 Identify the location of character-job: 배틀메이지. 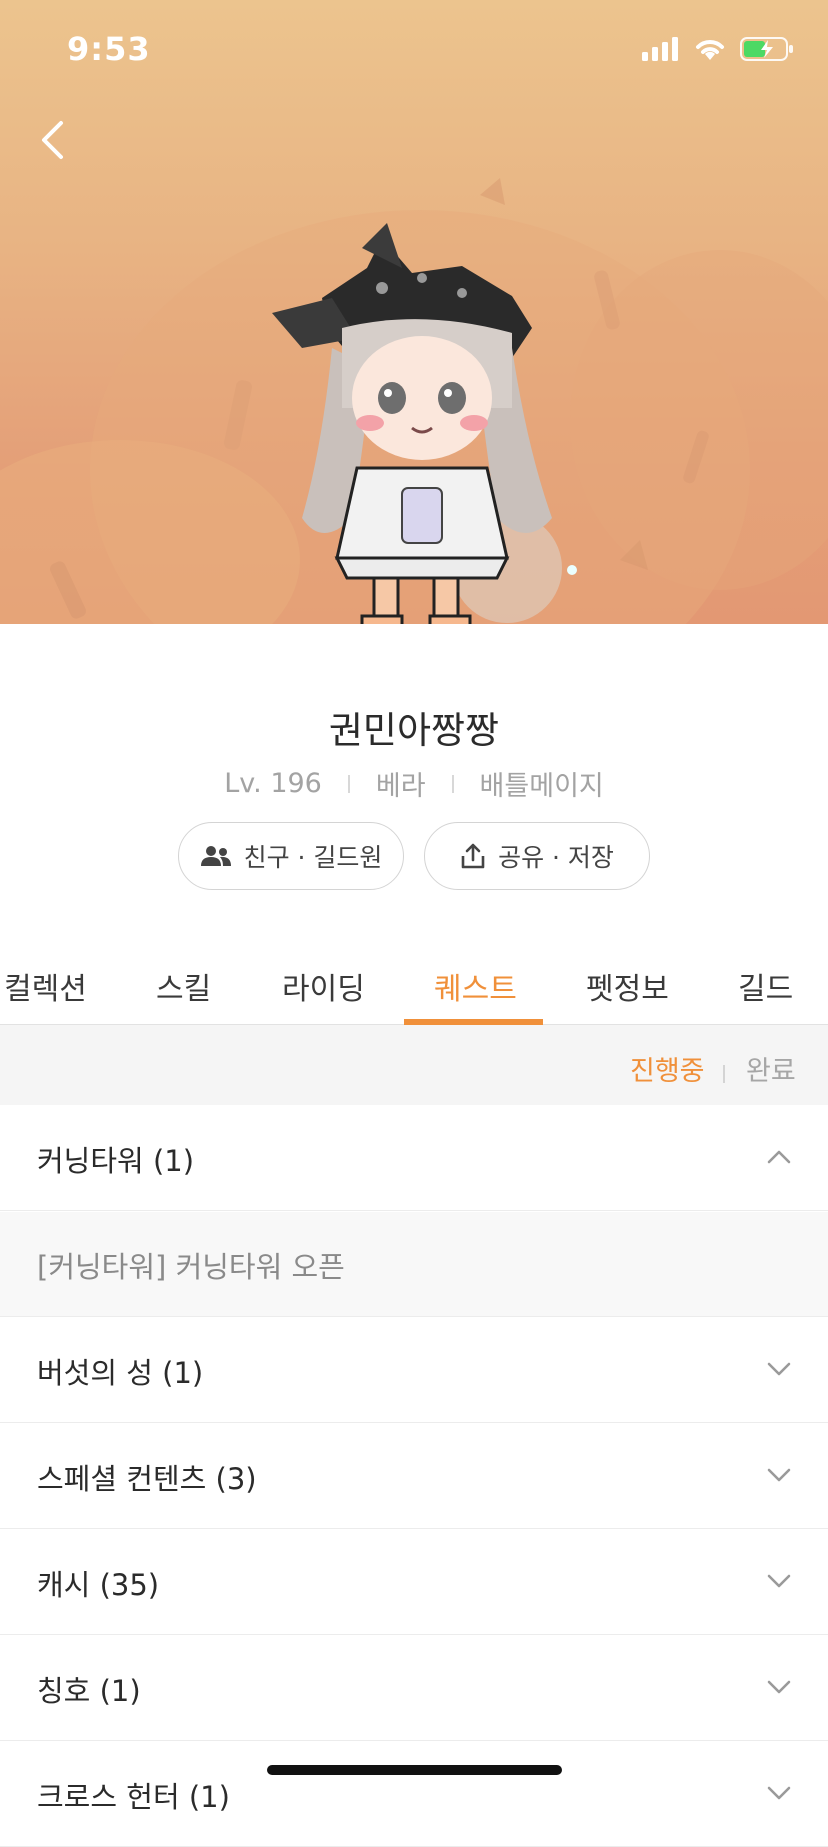
(541, 786).